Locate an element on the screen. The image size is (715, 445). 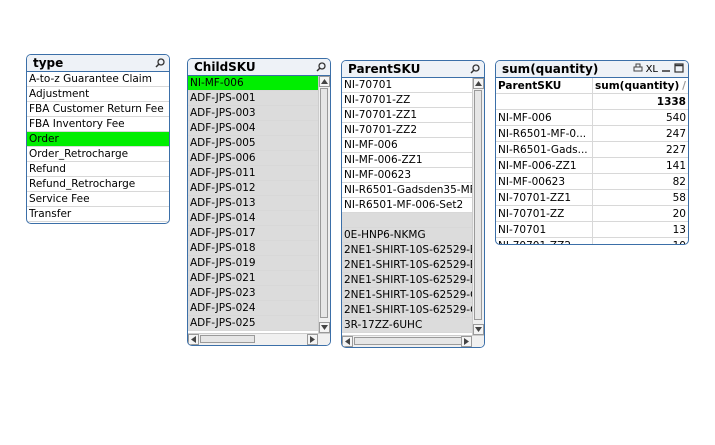
list-item: A-to-z Guarantee Claim is located at coordinates (98, 79).